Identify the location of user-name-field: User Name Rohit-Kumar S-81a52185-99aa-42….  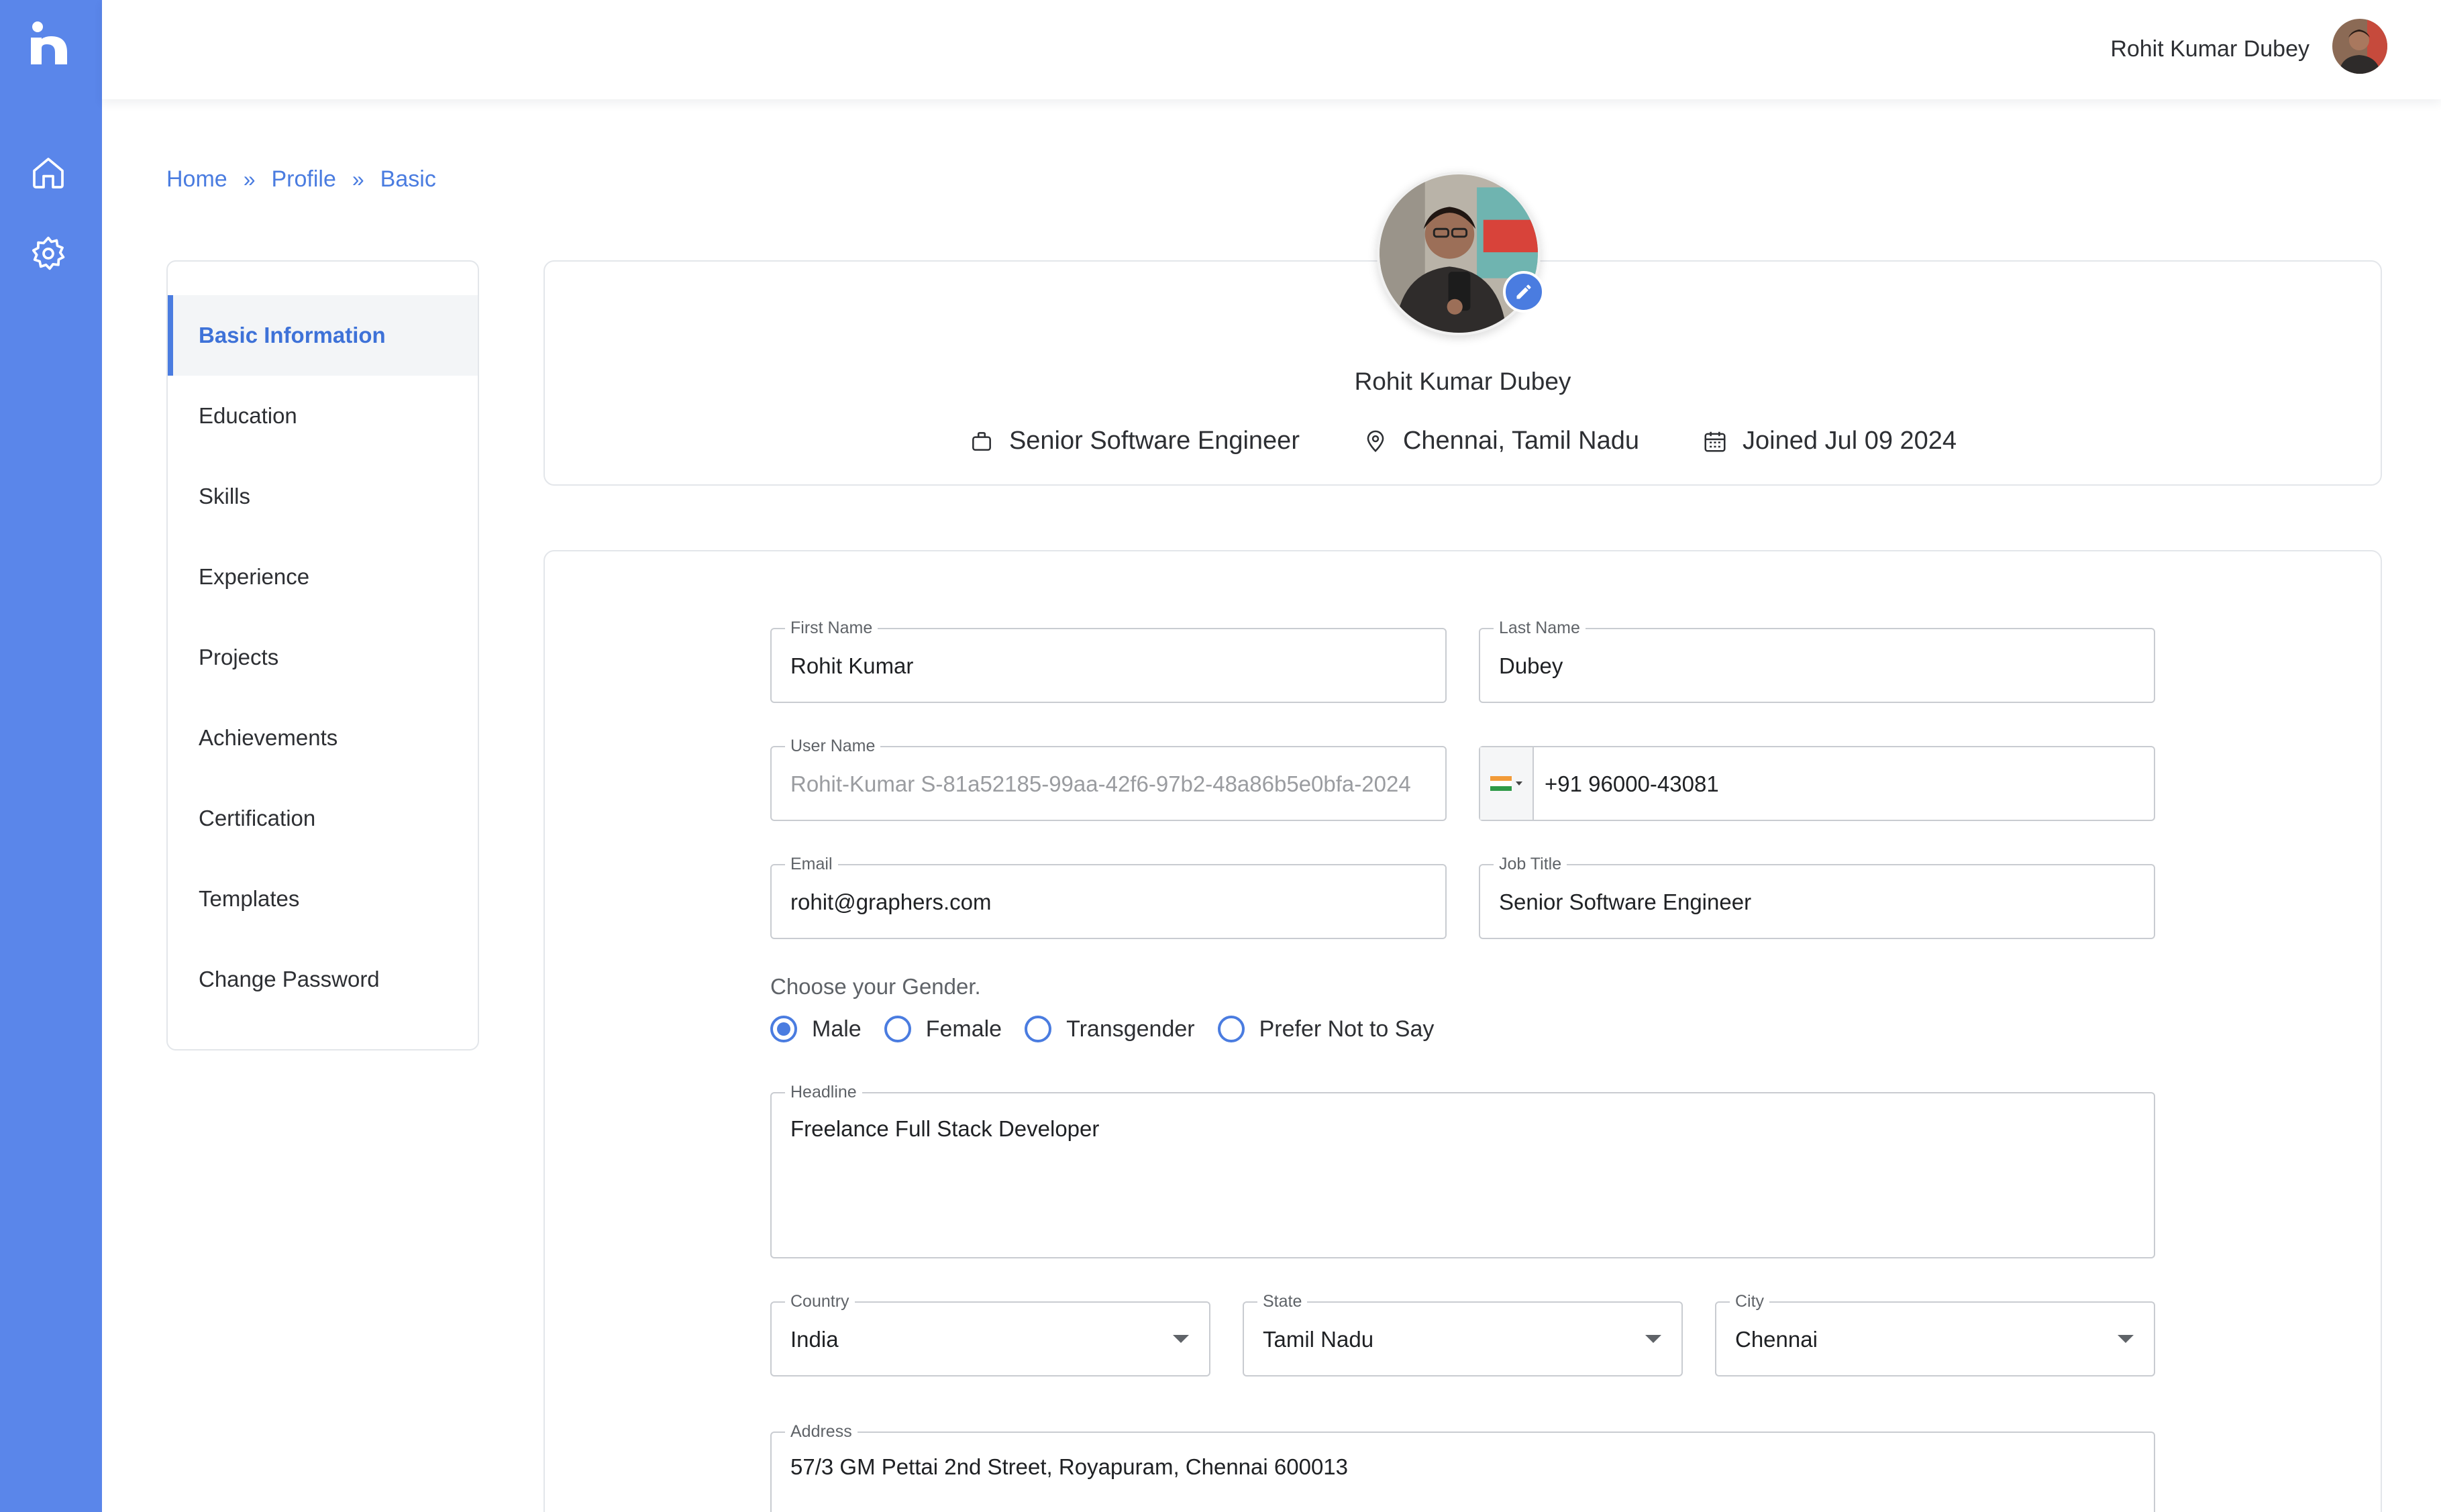
(1108, 779).